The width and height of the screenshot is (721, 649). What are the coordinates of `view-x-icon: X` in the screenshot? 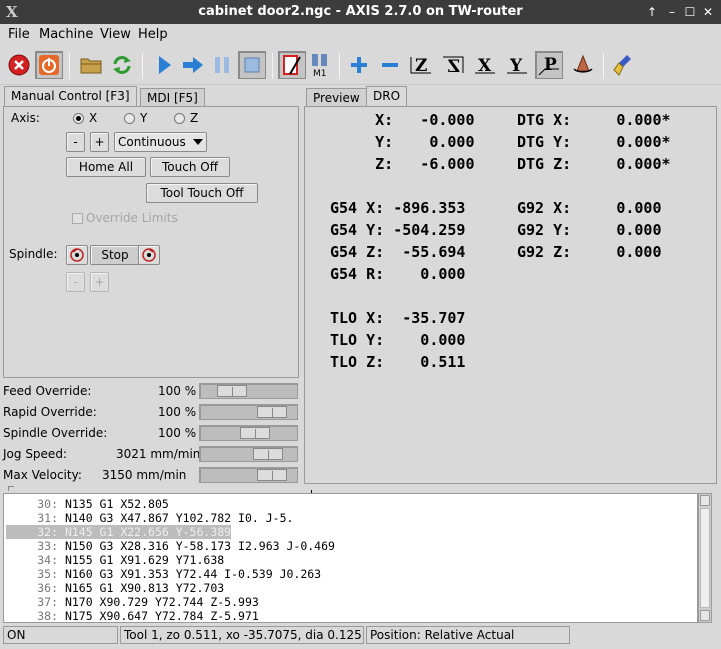 It's located at (485, 66).